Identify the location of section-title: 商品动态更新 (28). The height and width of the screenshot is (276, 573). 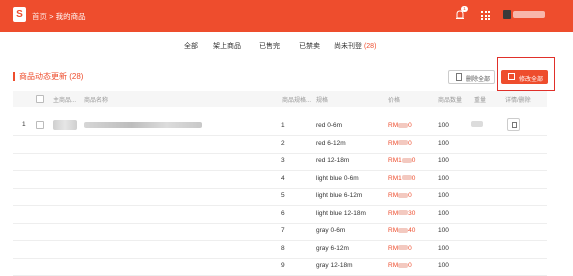
(51, 76).